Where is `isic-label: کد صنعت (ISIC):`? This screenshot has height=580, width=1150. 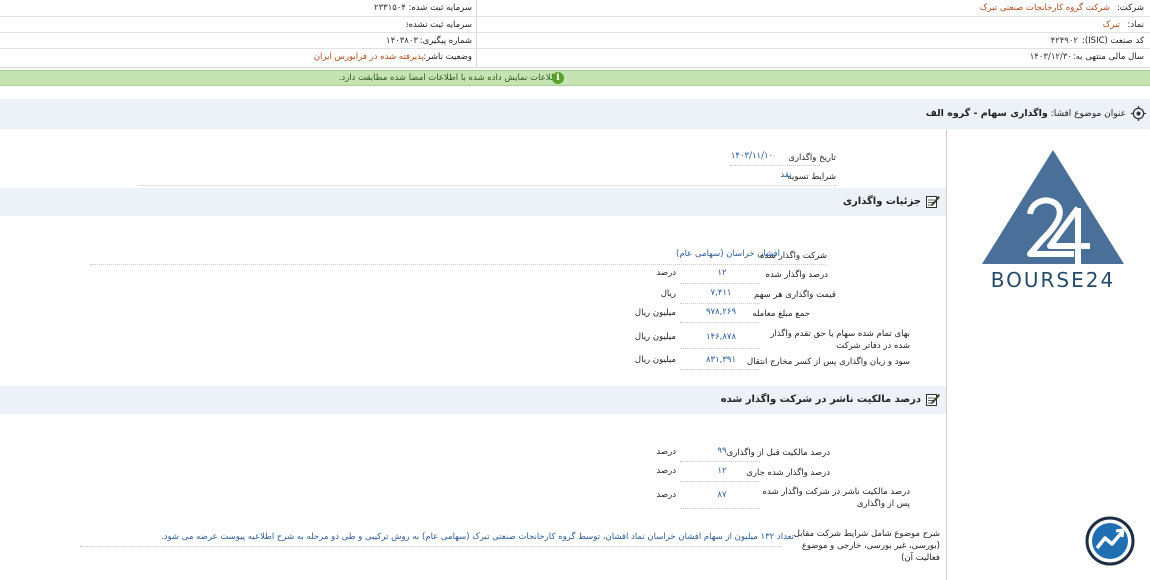 isic-label: کد صنعت (ISIC): is located at coordinates (1112, 41).